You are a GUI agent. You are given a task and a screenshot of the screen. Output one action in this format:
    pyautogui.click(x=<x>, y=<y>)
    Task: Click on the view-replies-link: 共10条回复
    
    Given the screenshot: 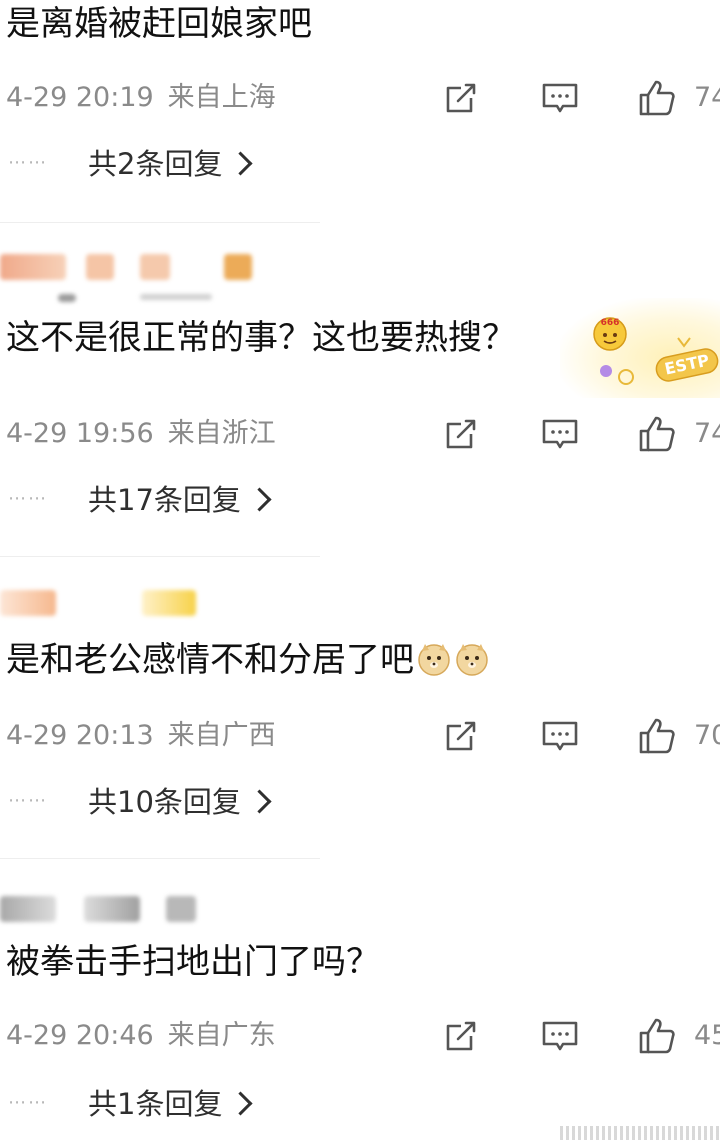 What is the action you would take?
    pyautogui.click(x=180, y=802)
    